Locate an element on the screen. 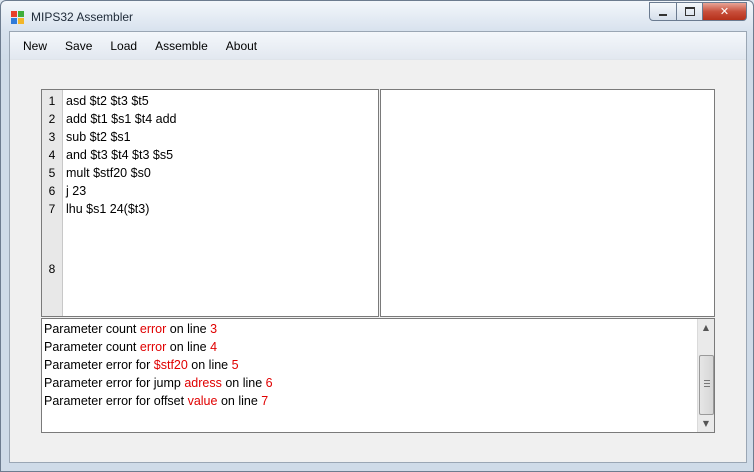 This screenshot has width=754, height=472. maximize-button is located at coordinates (690, 11).